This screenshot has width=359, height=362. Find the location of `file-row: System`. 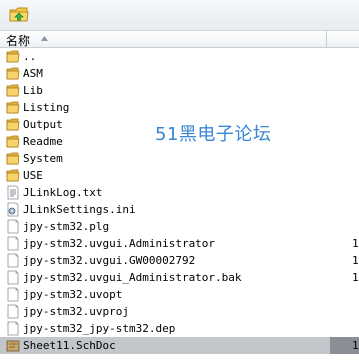

file-row: System is located at coordinates (179, 158).